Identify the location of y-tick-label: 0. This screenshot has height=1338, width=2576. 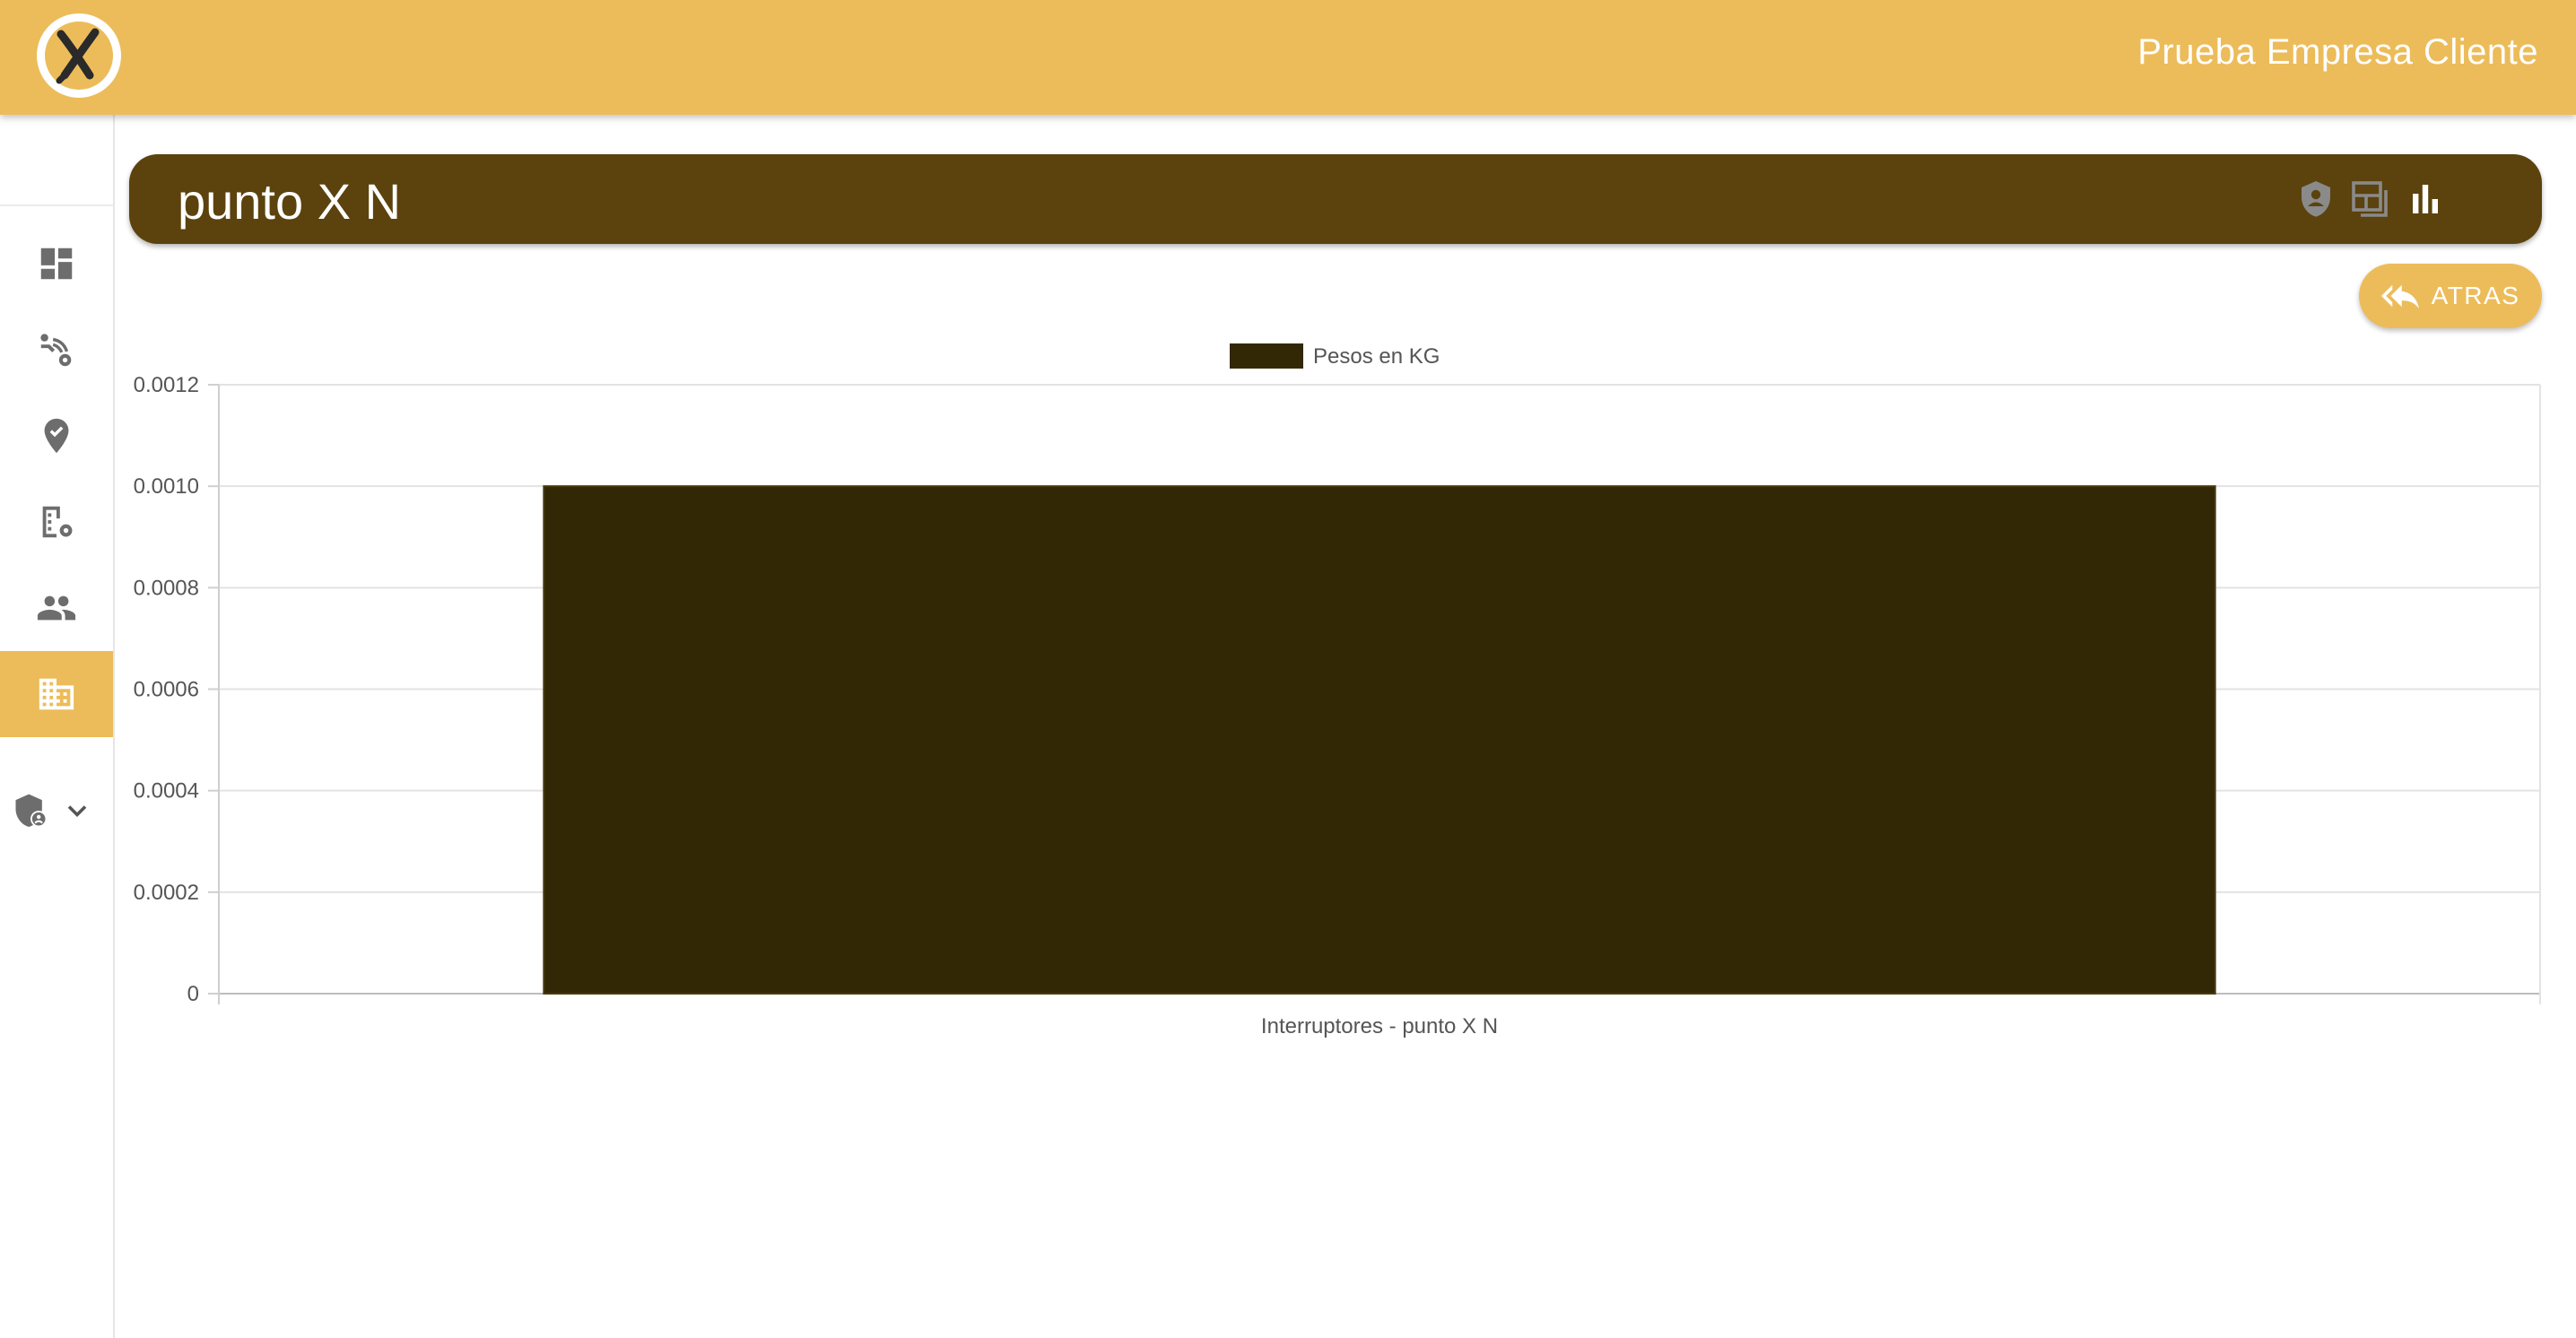
(193, 994).